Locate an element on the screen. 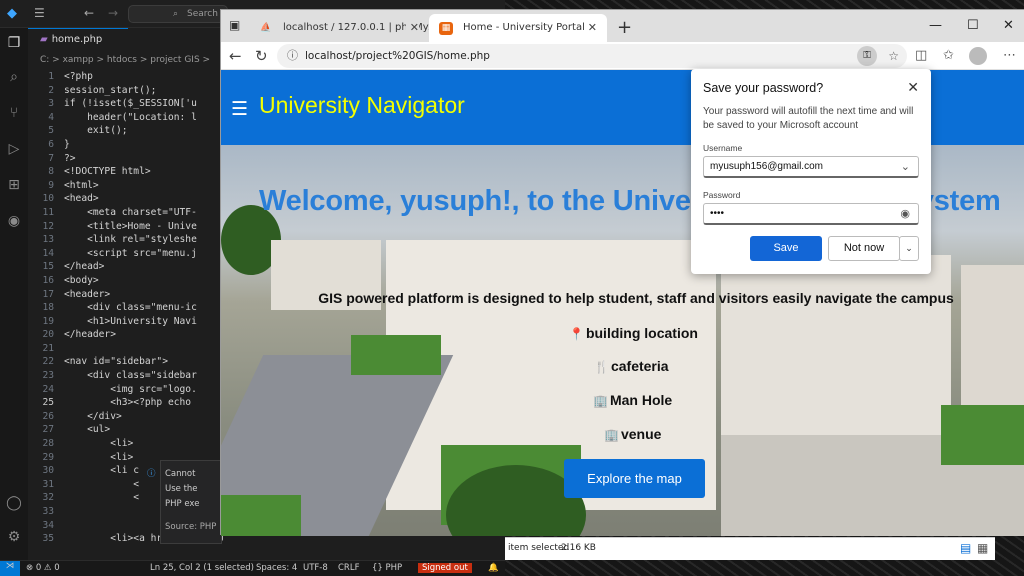 The width and height of the screenshot is (1024, 576). fork-knife-icon: 🍴 is located at coordinates (601, 367).